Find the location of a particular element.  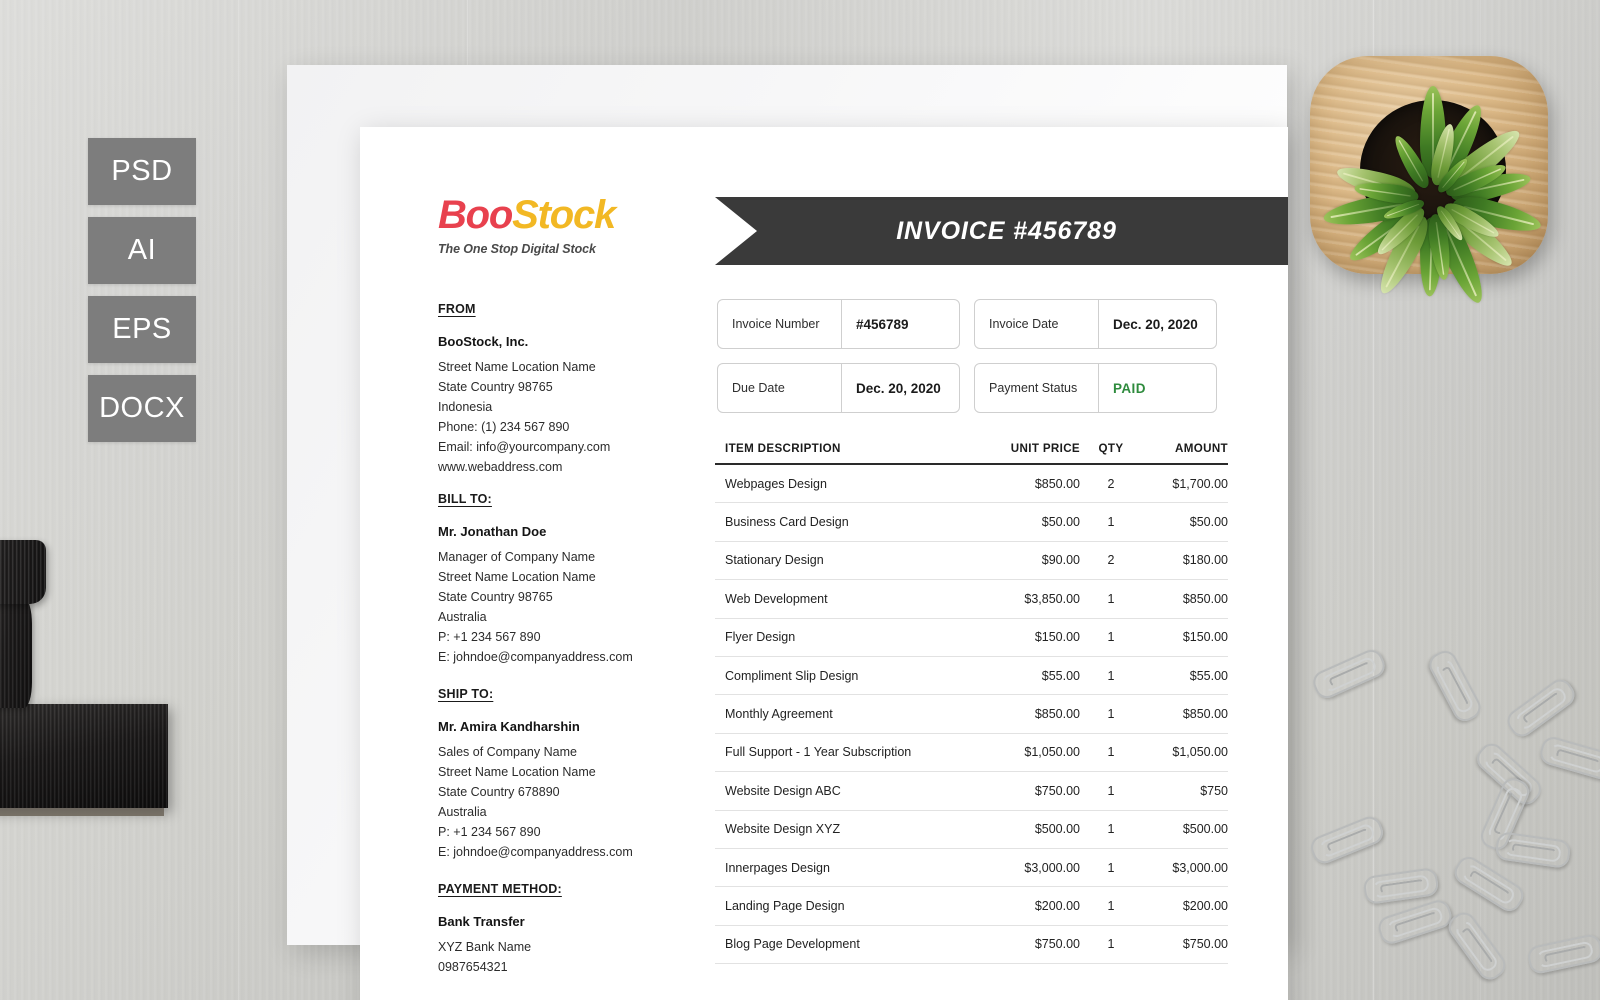

table-row: Landing Page Design $200.00 1 $200.00 is located at coordinates (971, 906).